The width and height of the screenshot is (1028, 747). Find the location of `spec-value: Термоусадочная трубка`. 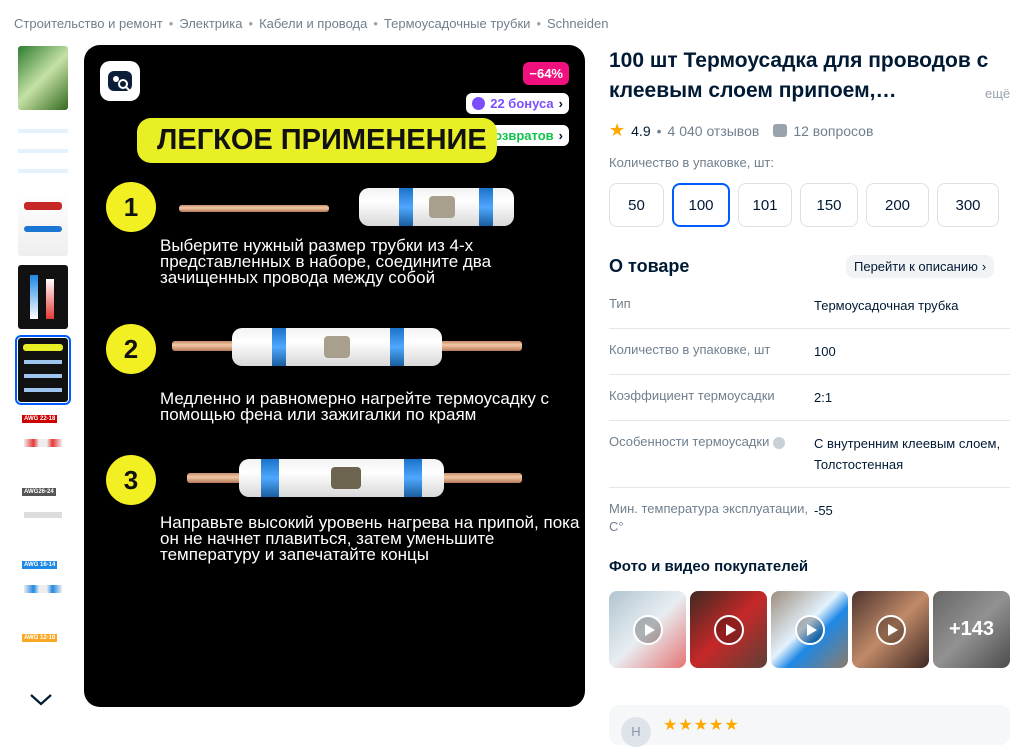

spec-value: Термоусадочная трубка is located at coordinates (886, 305).